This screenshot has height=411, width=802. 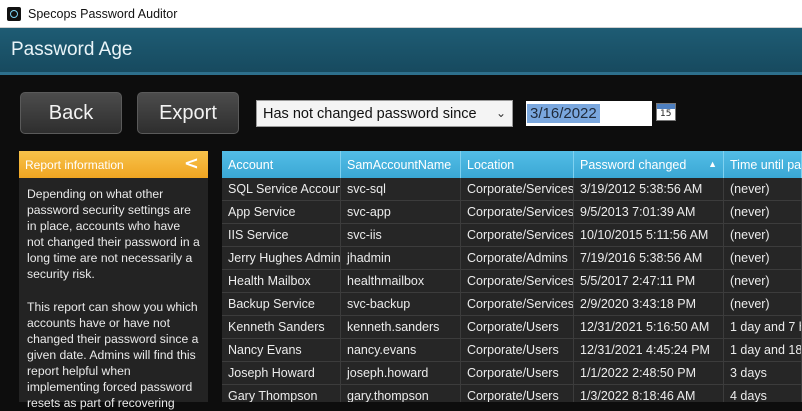 What do you see at coordinates (281, 164) in the screenshot?
I see `column-header-account: Account` at bounding box center [281, 164].